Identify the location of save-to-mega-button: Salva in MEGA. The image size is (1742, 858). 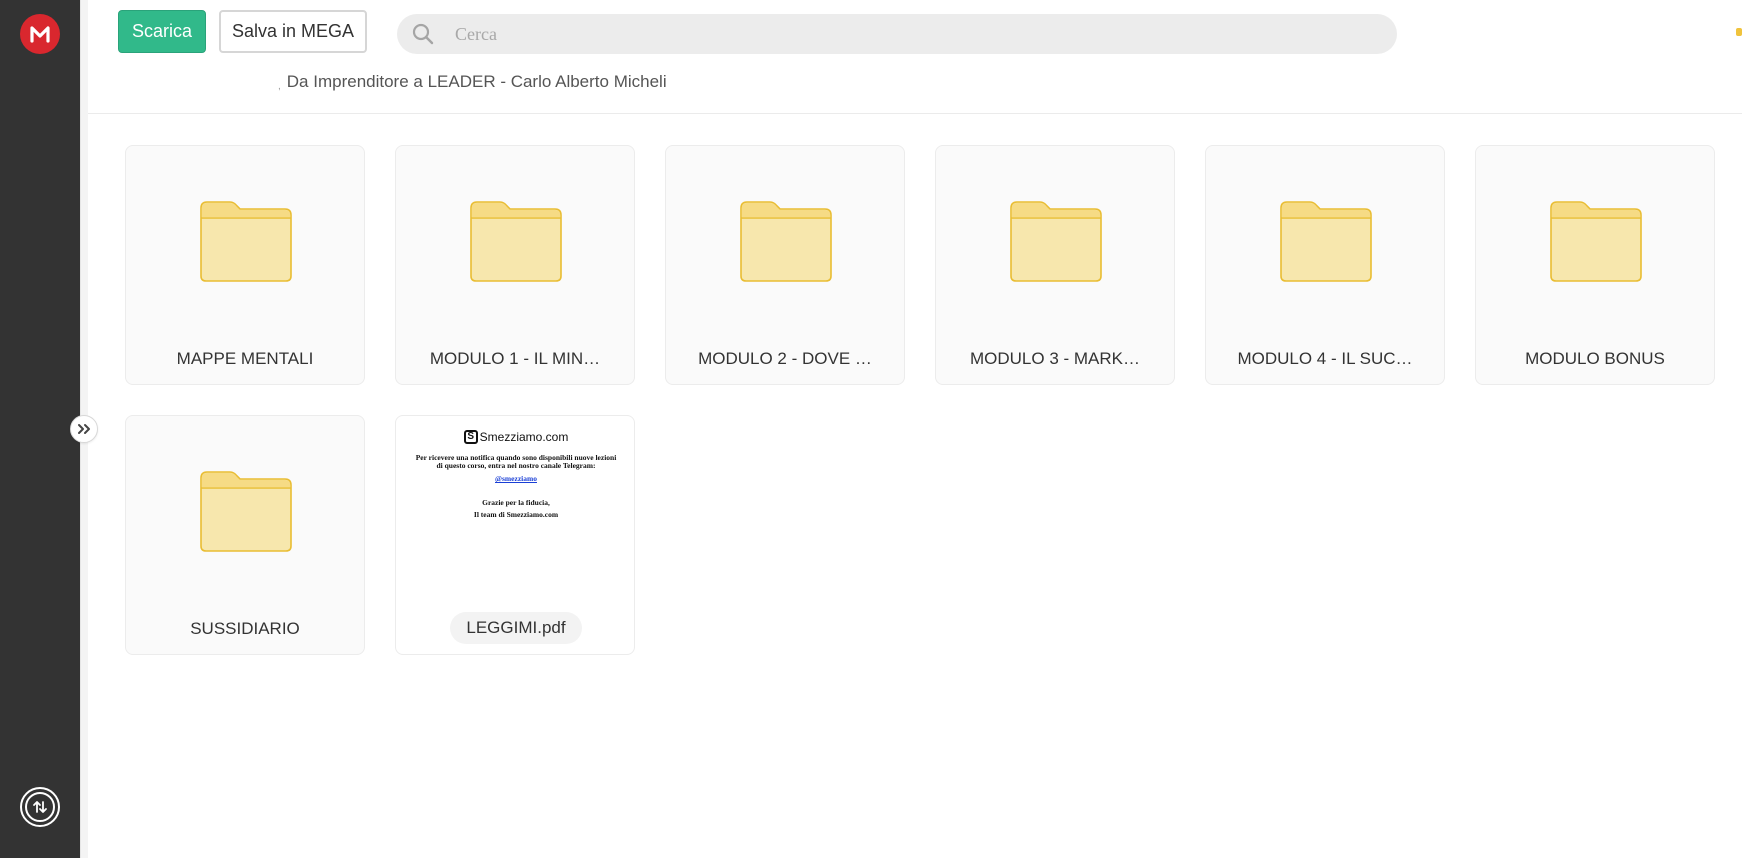
(293, 31).